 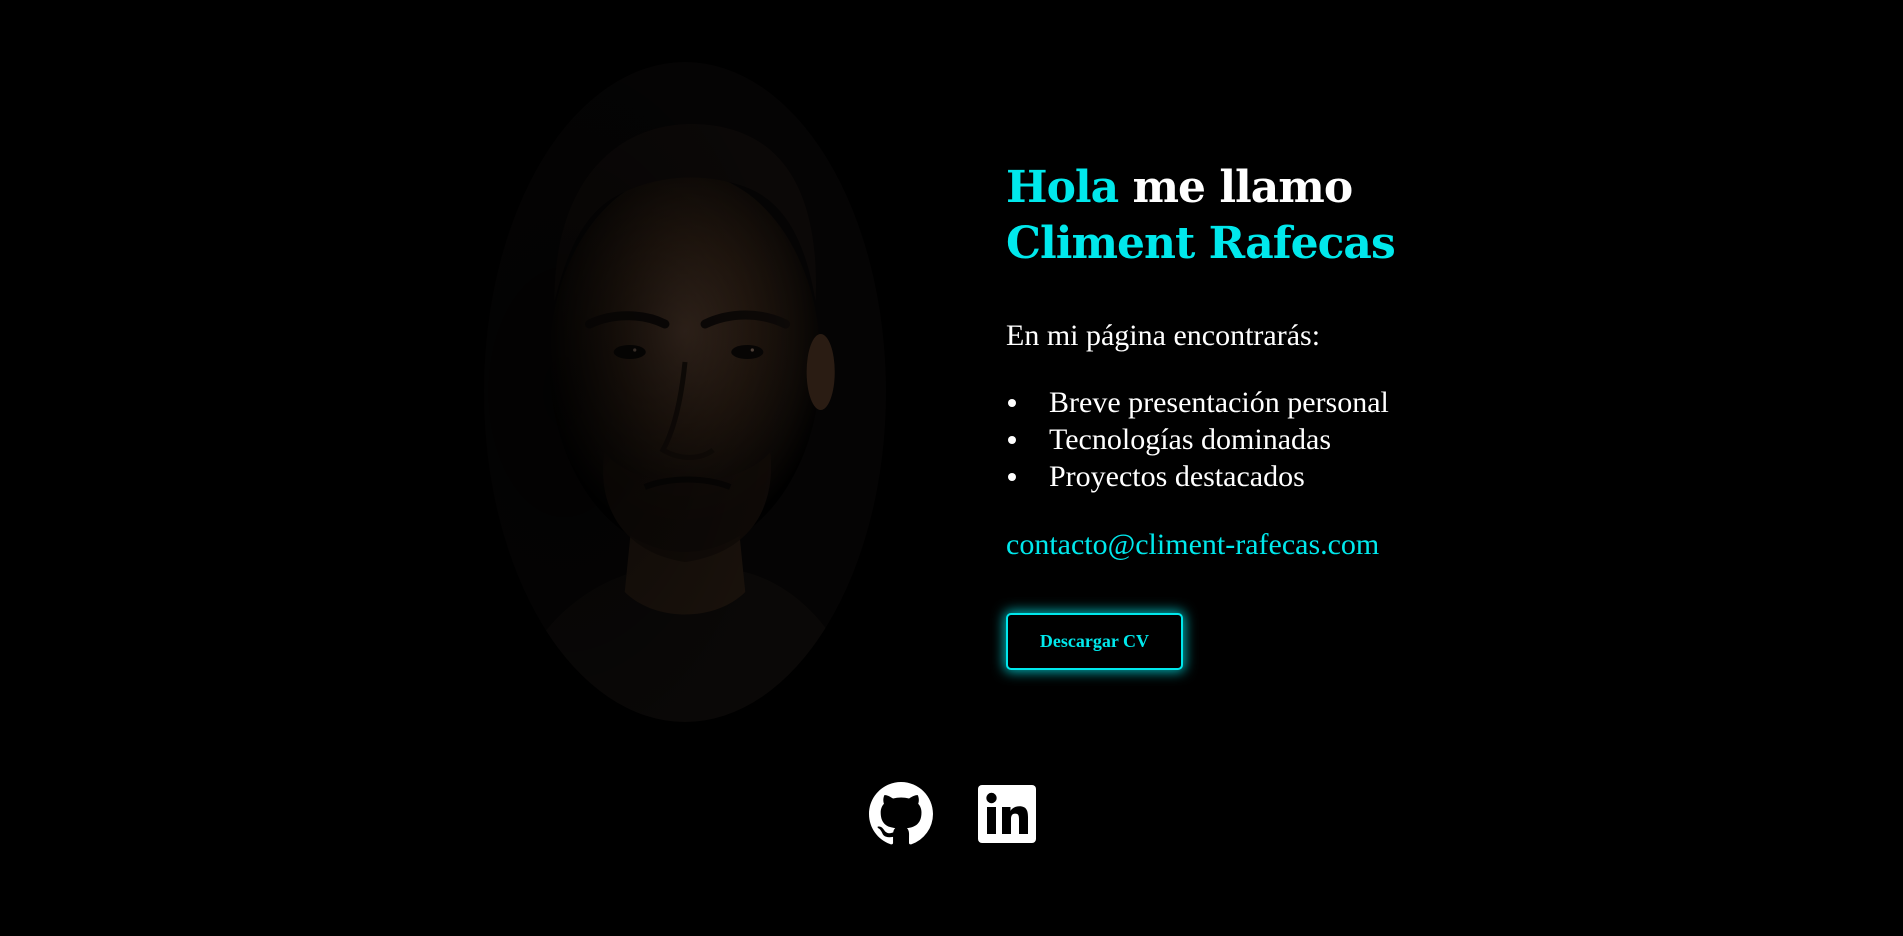 I want to click on email-link: contacto@climent-rafecas.com, so click(x=1192, y=545).